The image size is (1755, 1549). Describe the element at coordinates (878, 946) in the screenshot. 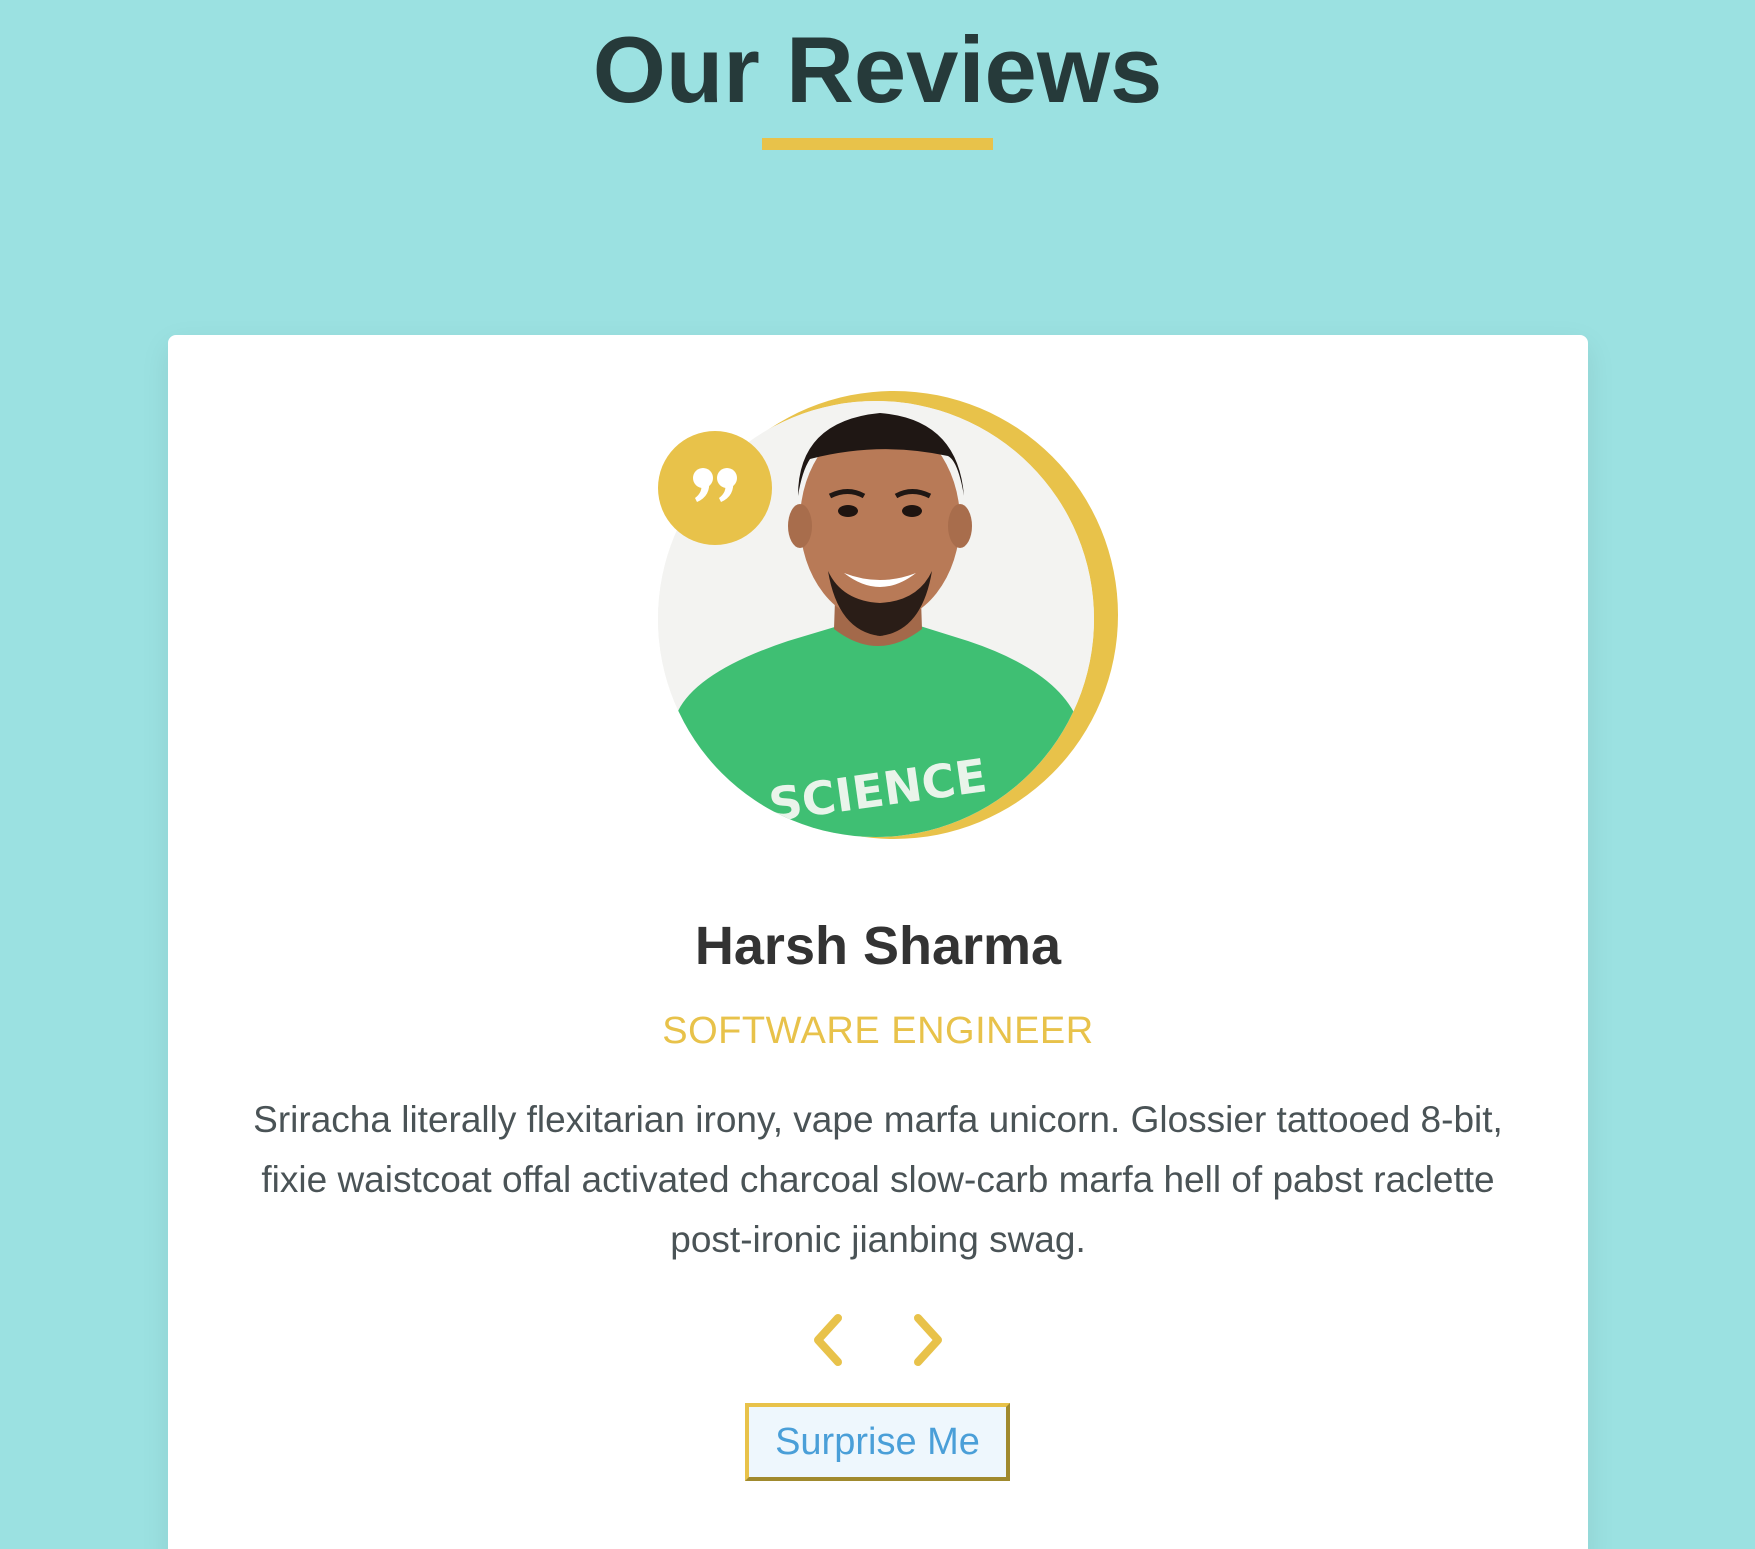

I see `reviewer-name: Harsh Sharma` at that location.